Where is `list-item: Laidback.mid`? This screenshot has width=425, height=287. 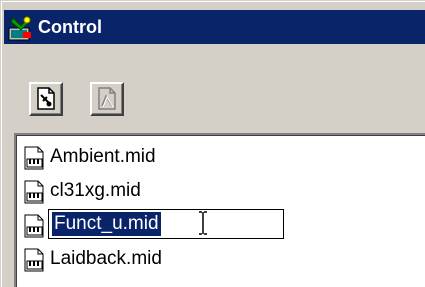 list-item: Laidback.mid is located at coordinates (174, 259).